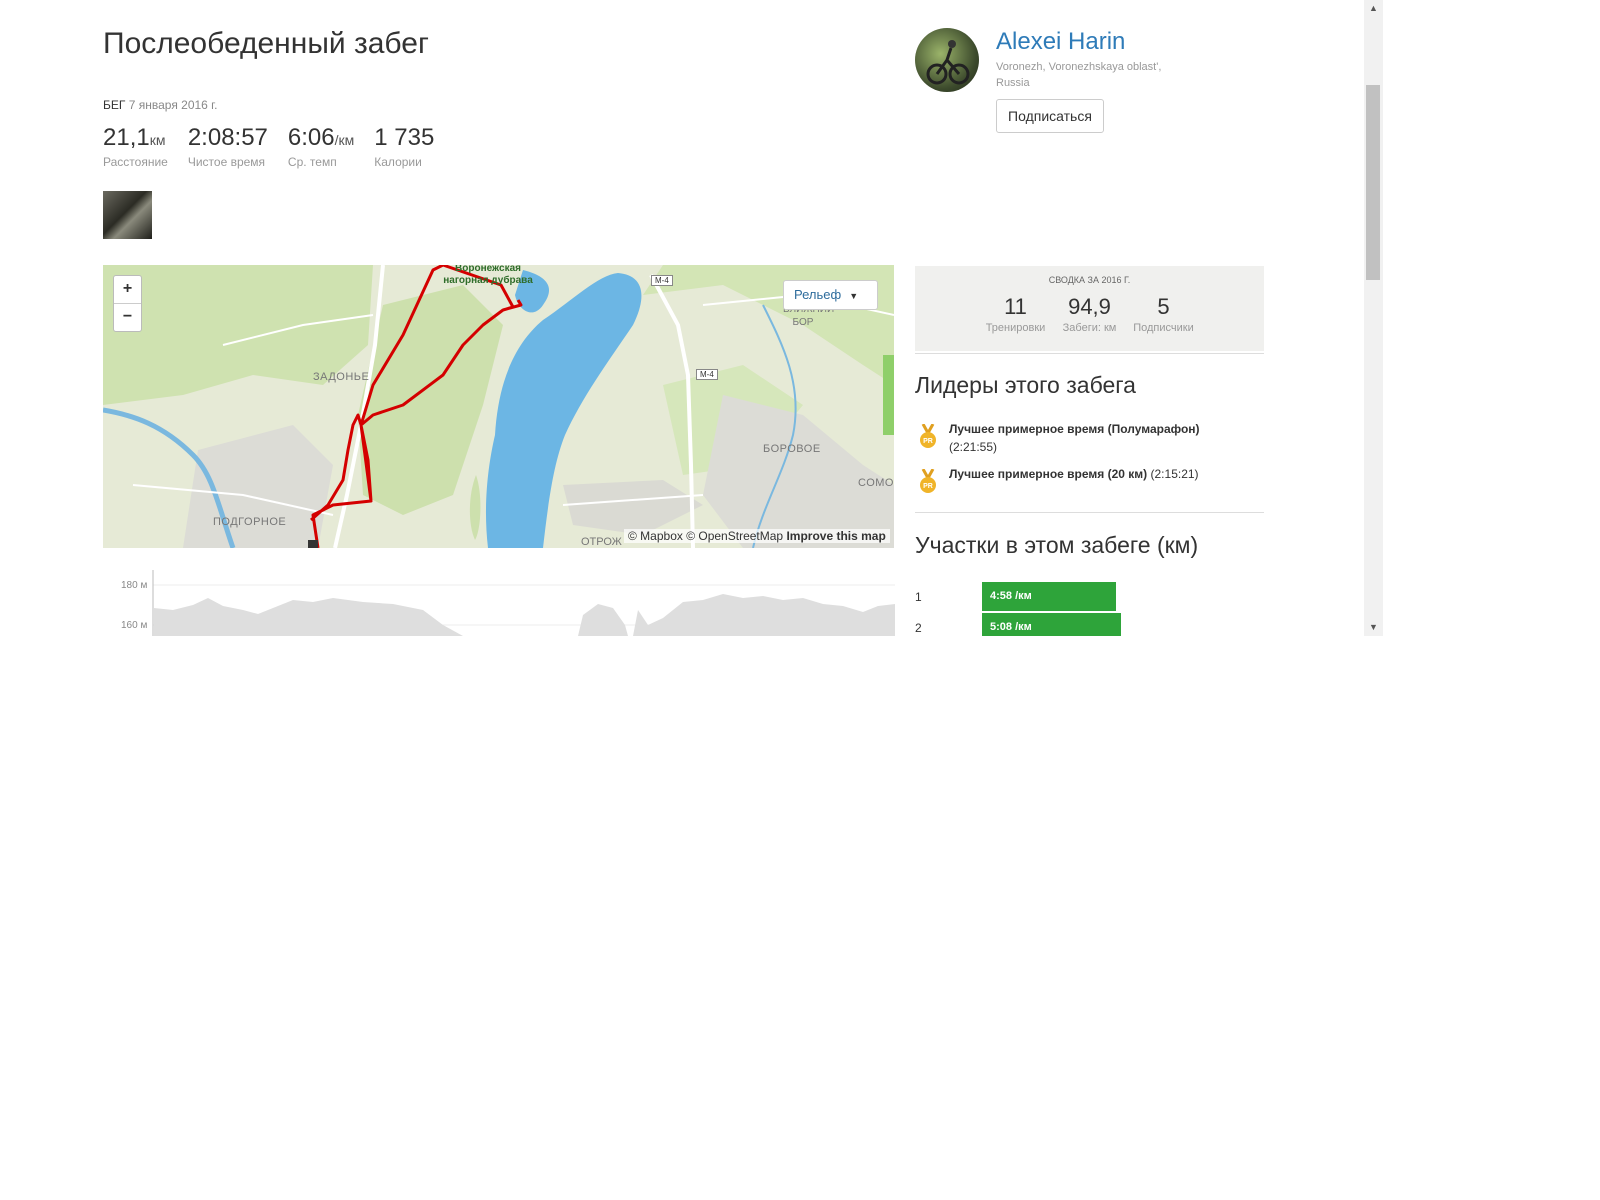  I want to click on stat-pace: 6:06/км Ср. темп, so click(321, 146).